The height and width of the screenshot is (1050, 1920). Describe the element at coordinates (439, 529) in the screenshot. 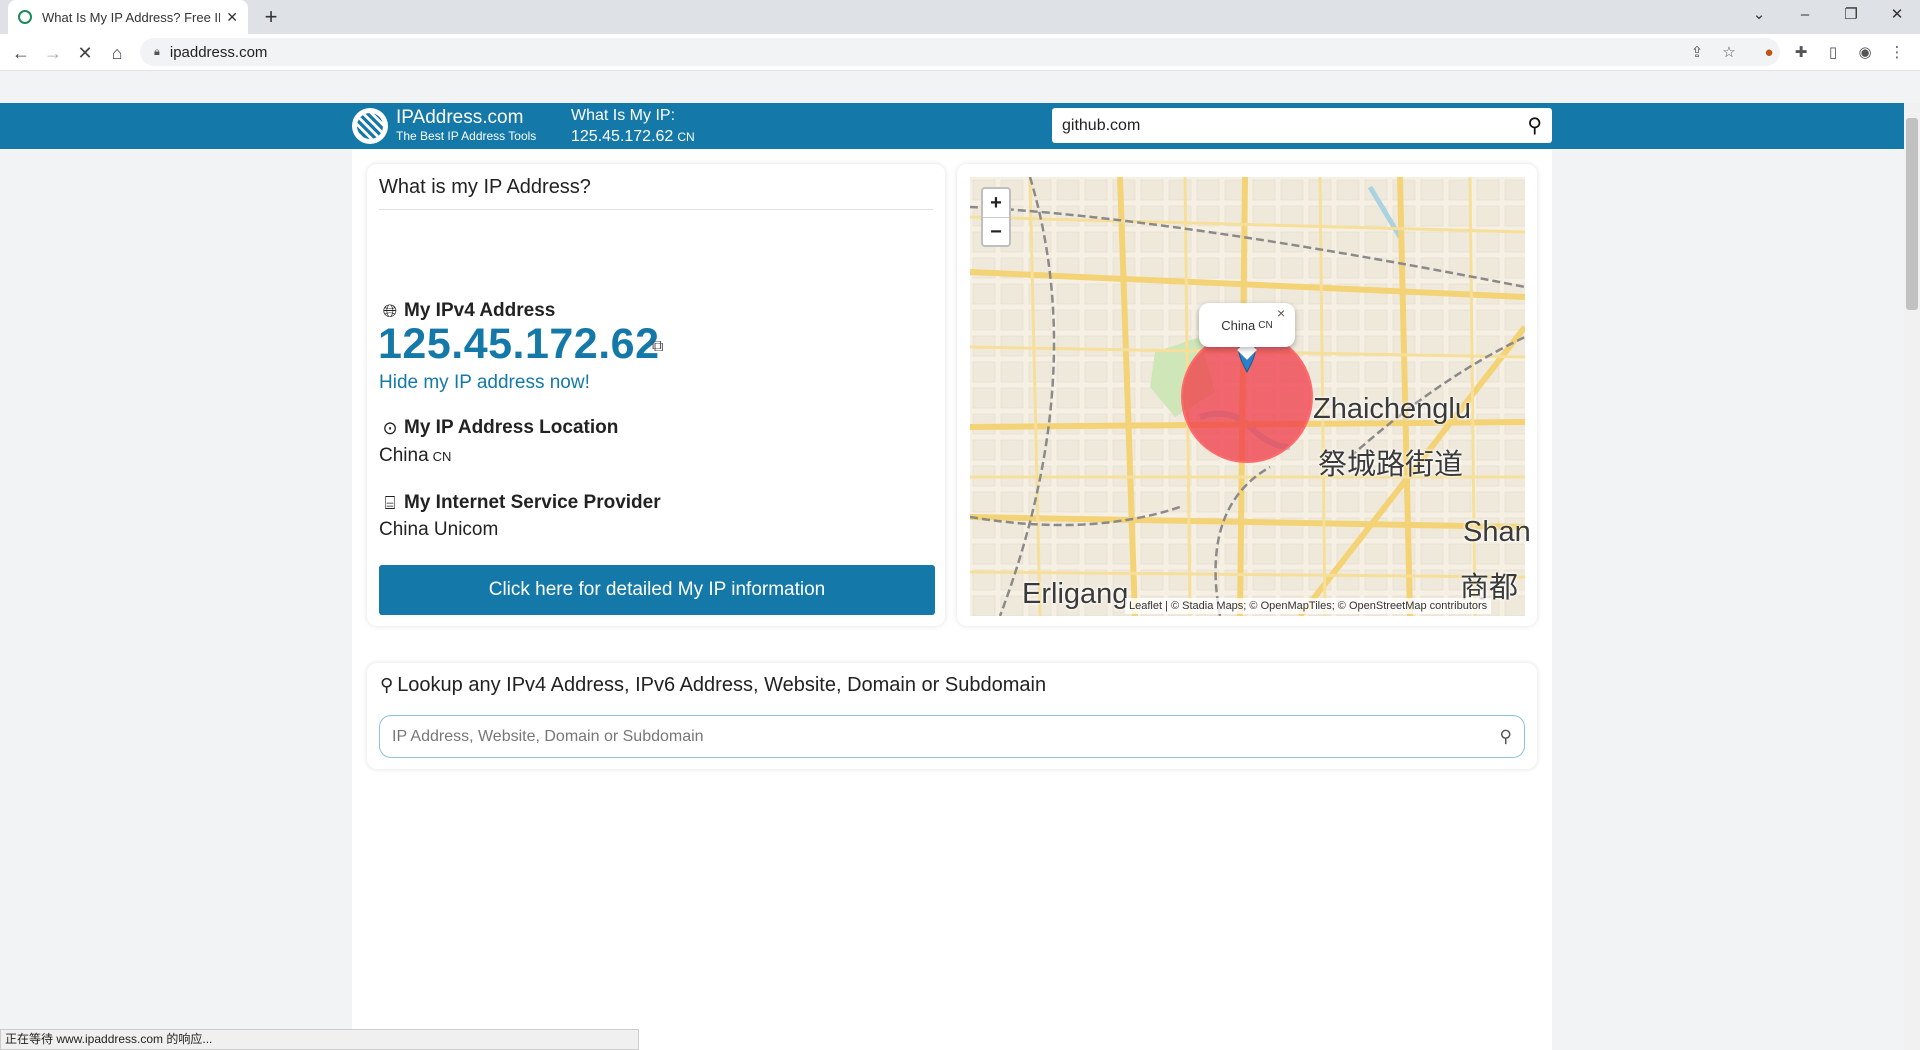

I see `isp-value: China Unicom` at that location.